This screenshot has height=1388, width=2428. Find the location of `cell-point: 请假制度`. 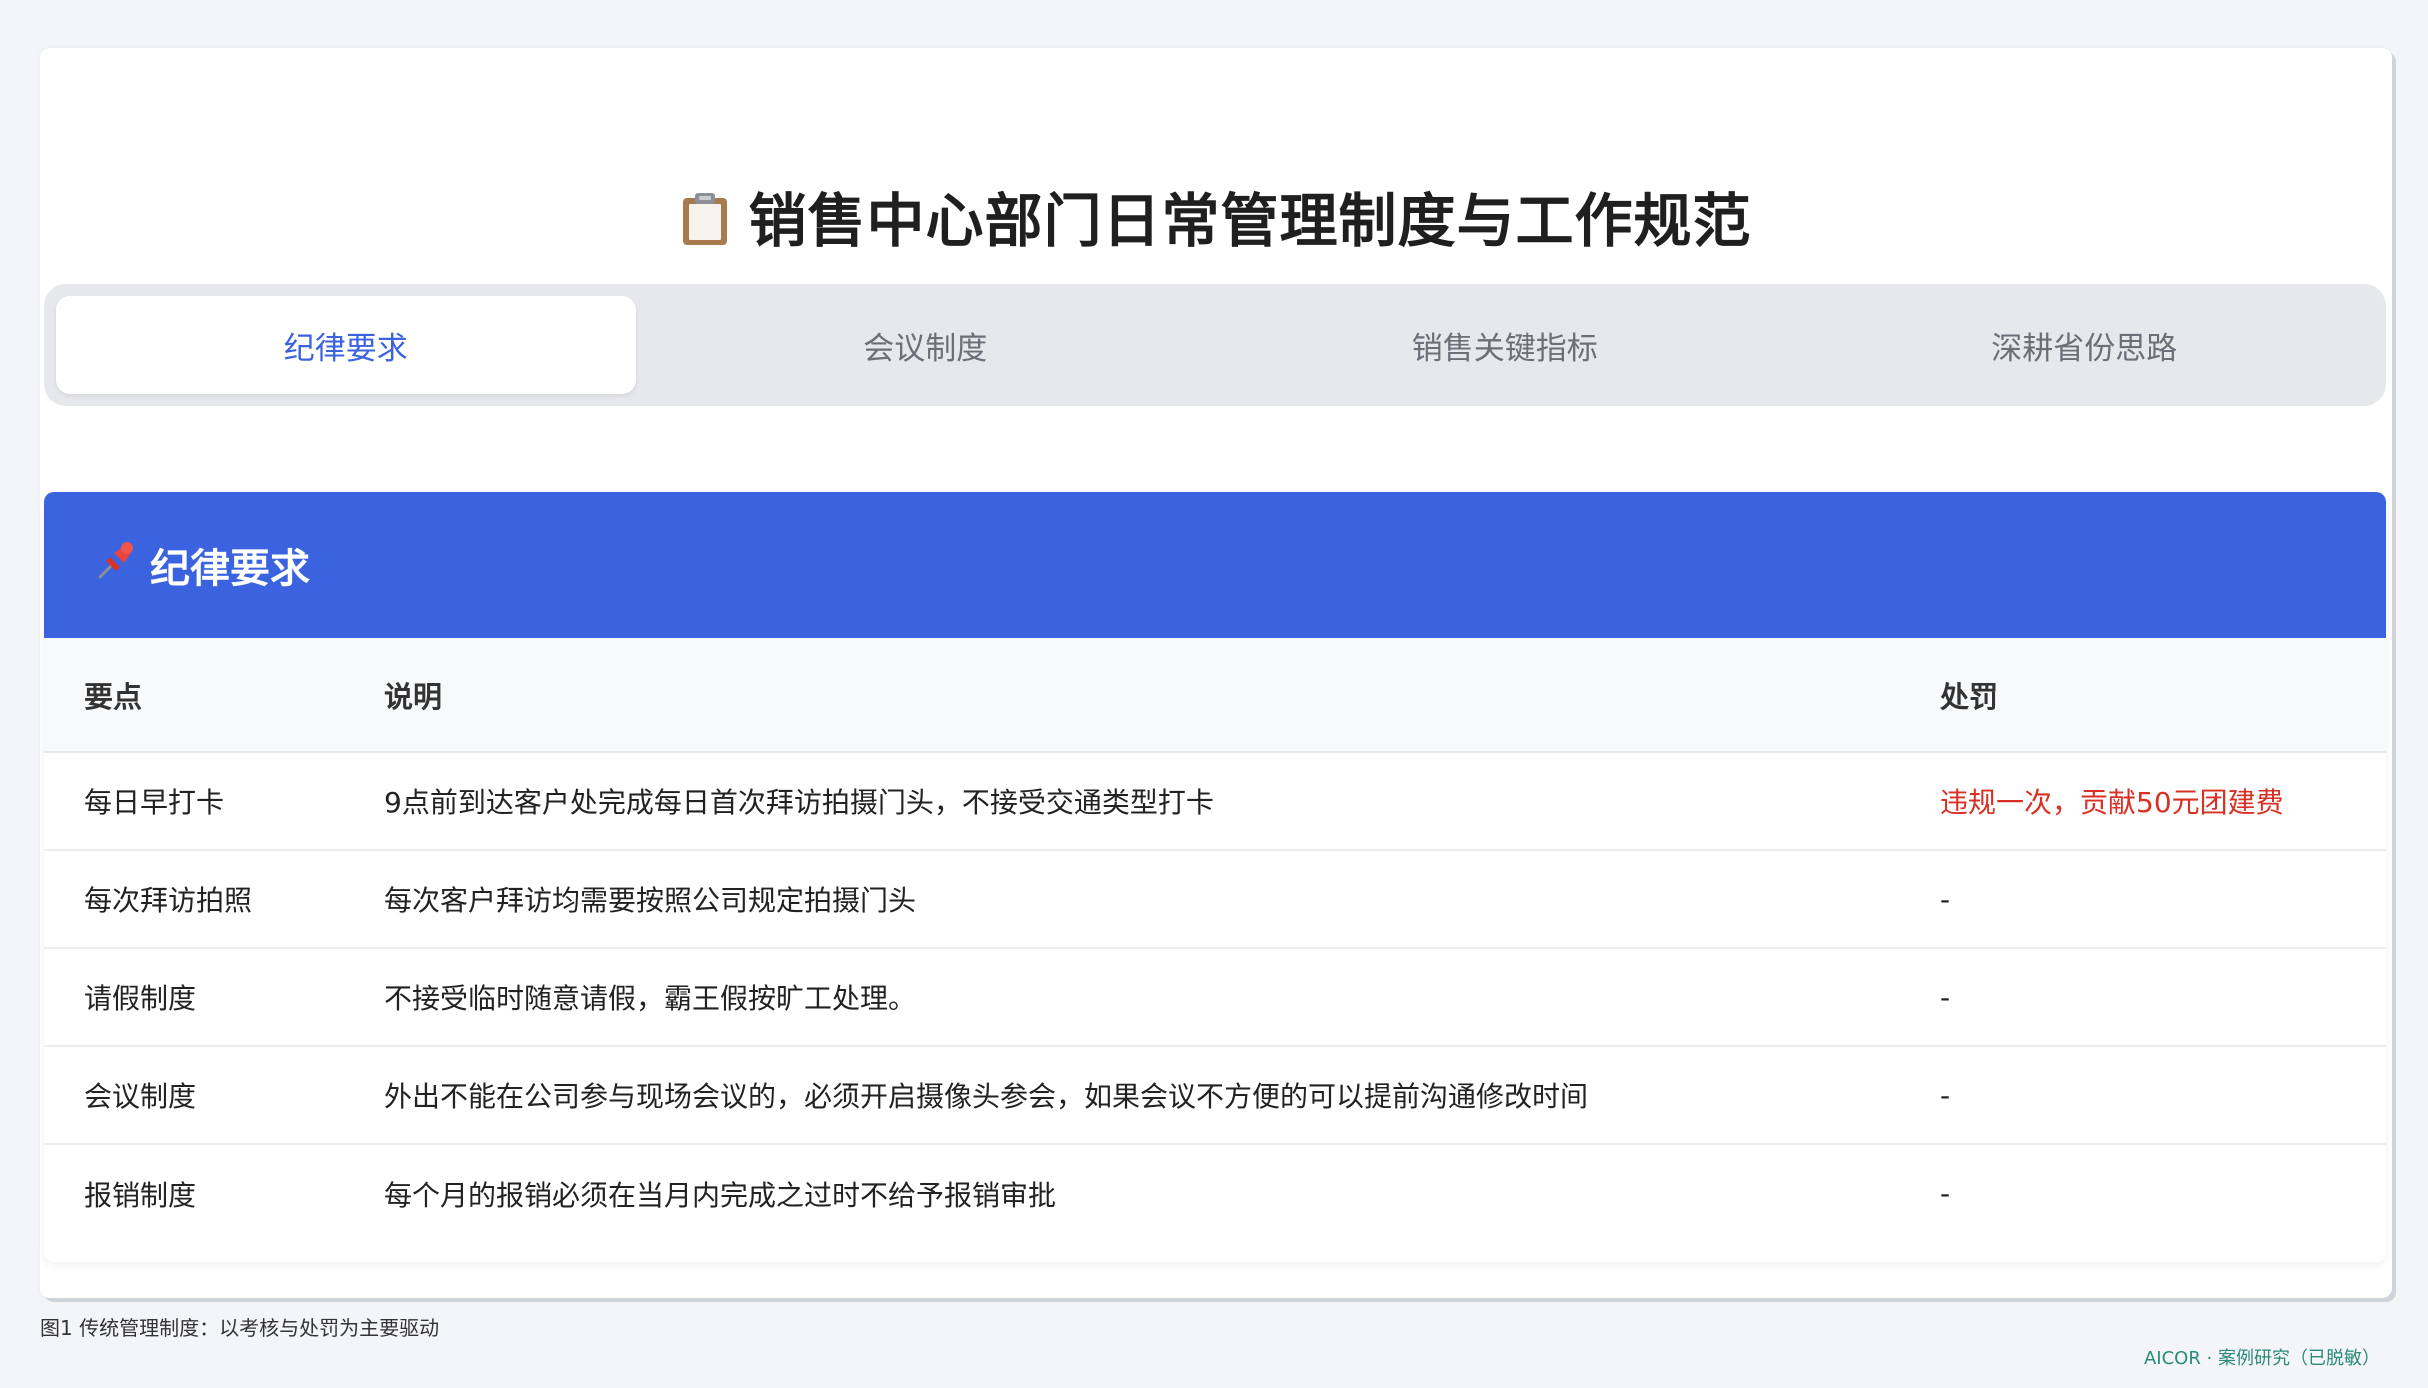

cell-point: 请假制度 is located at coordinates (194, 997).